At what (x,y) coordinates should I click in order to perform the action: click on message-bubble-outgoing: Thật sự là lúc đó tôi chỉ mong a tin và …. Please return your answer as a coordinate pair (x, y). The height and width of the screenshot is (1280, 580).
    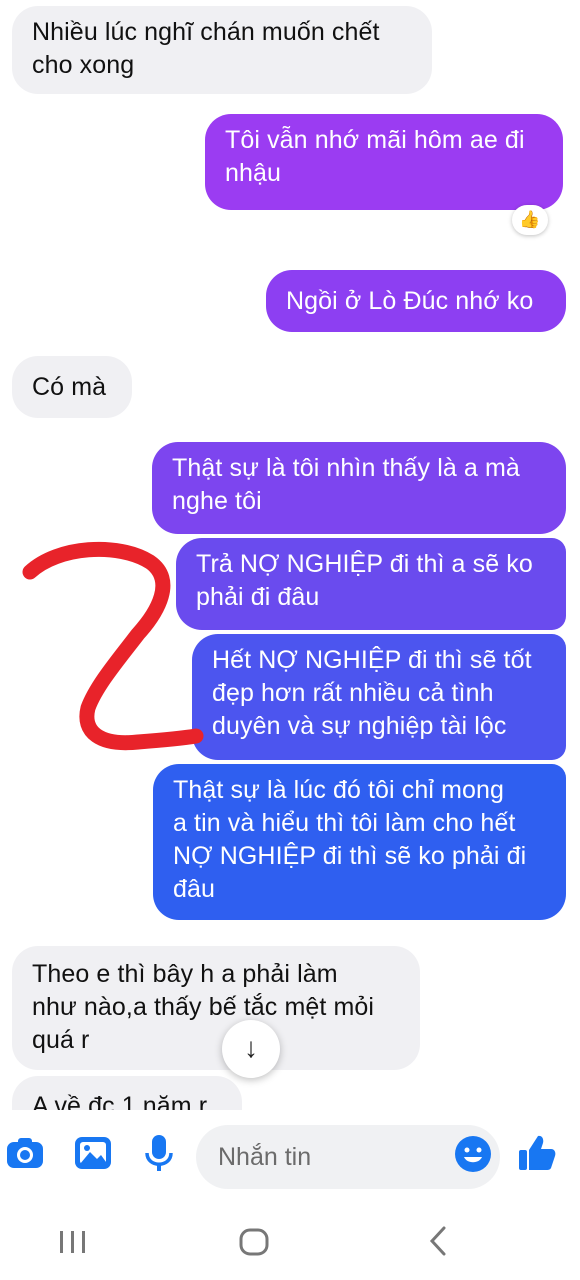
    Looking at the image, I should click on (359, 842).